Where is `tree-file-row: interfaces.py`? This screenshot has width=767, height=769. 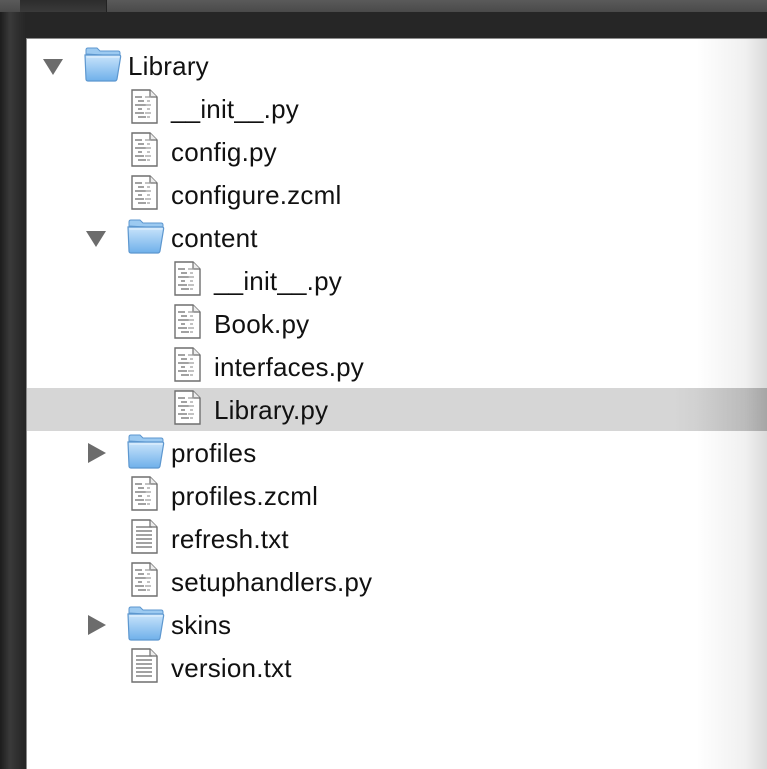 tree-file-row: interfaces.py is located at coordinates (397, 366).